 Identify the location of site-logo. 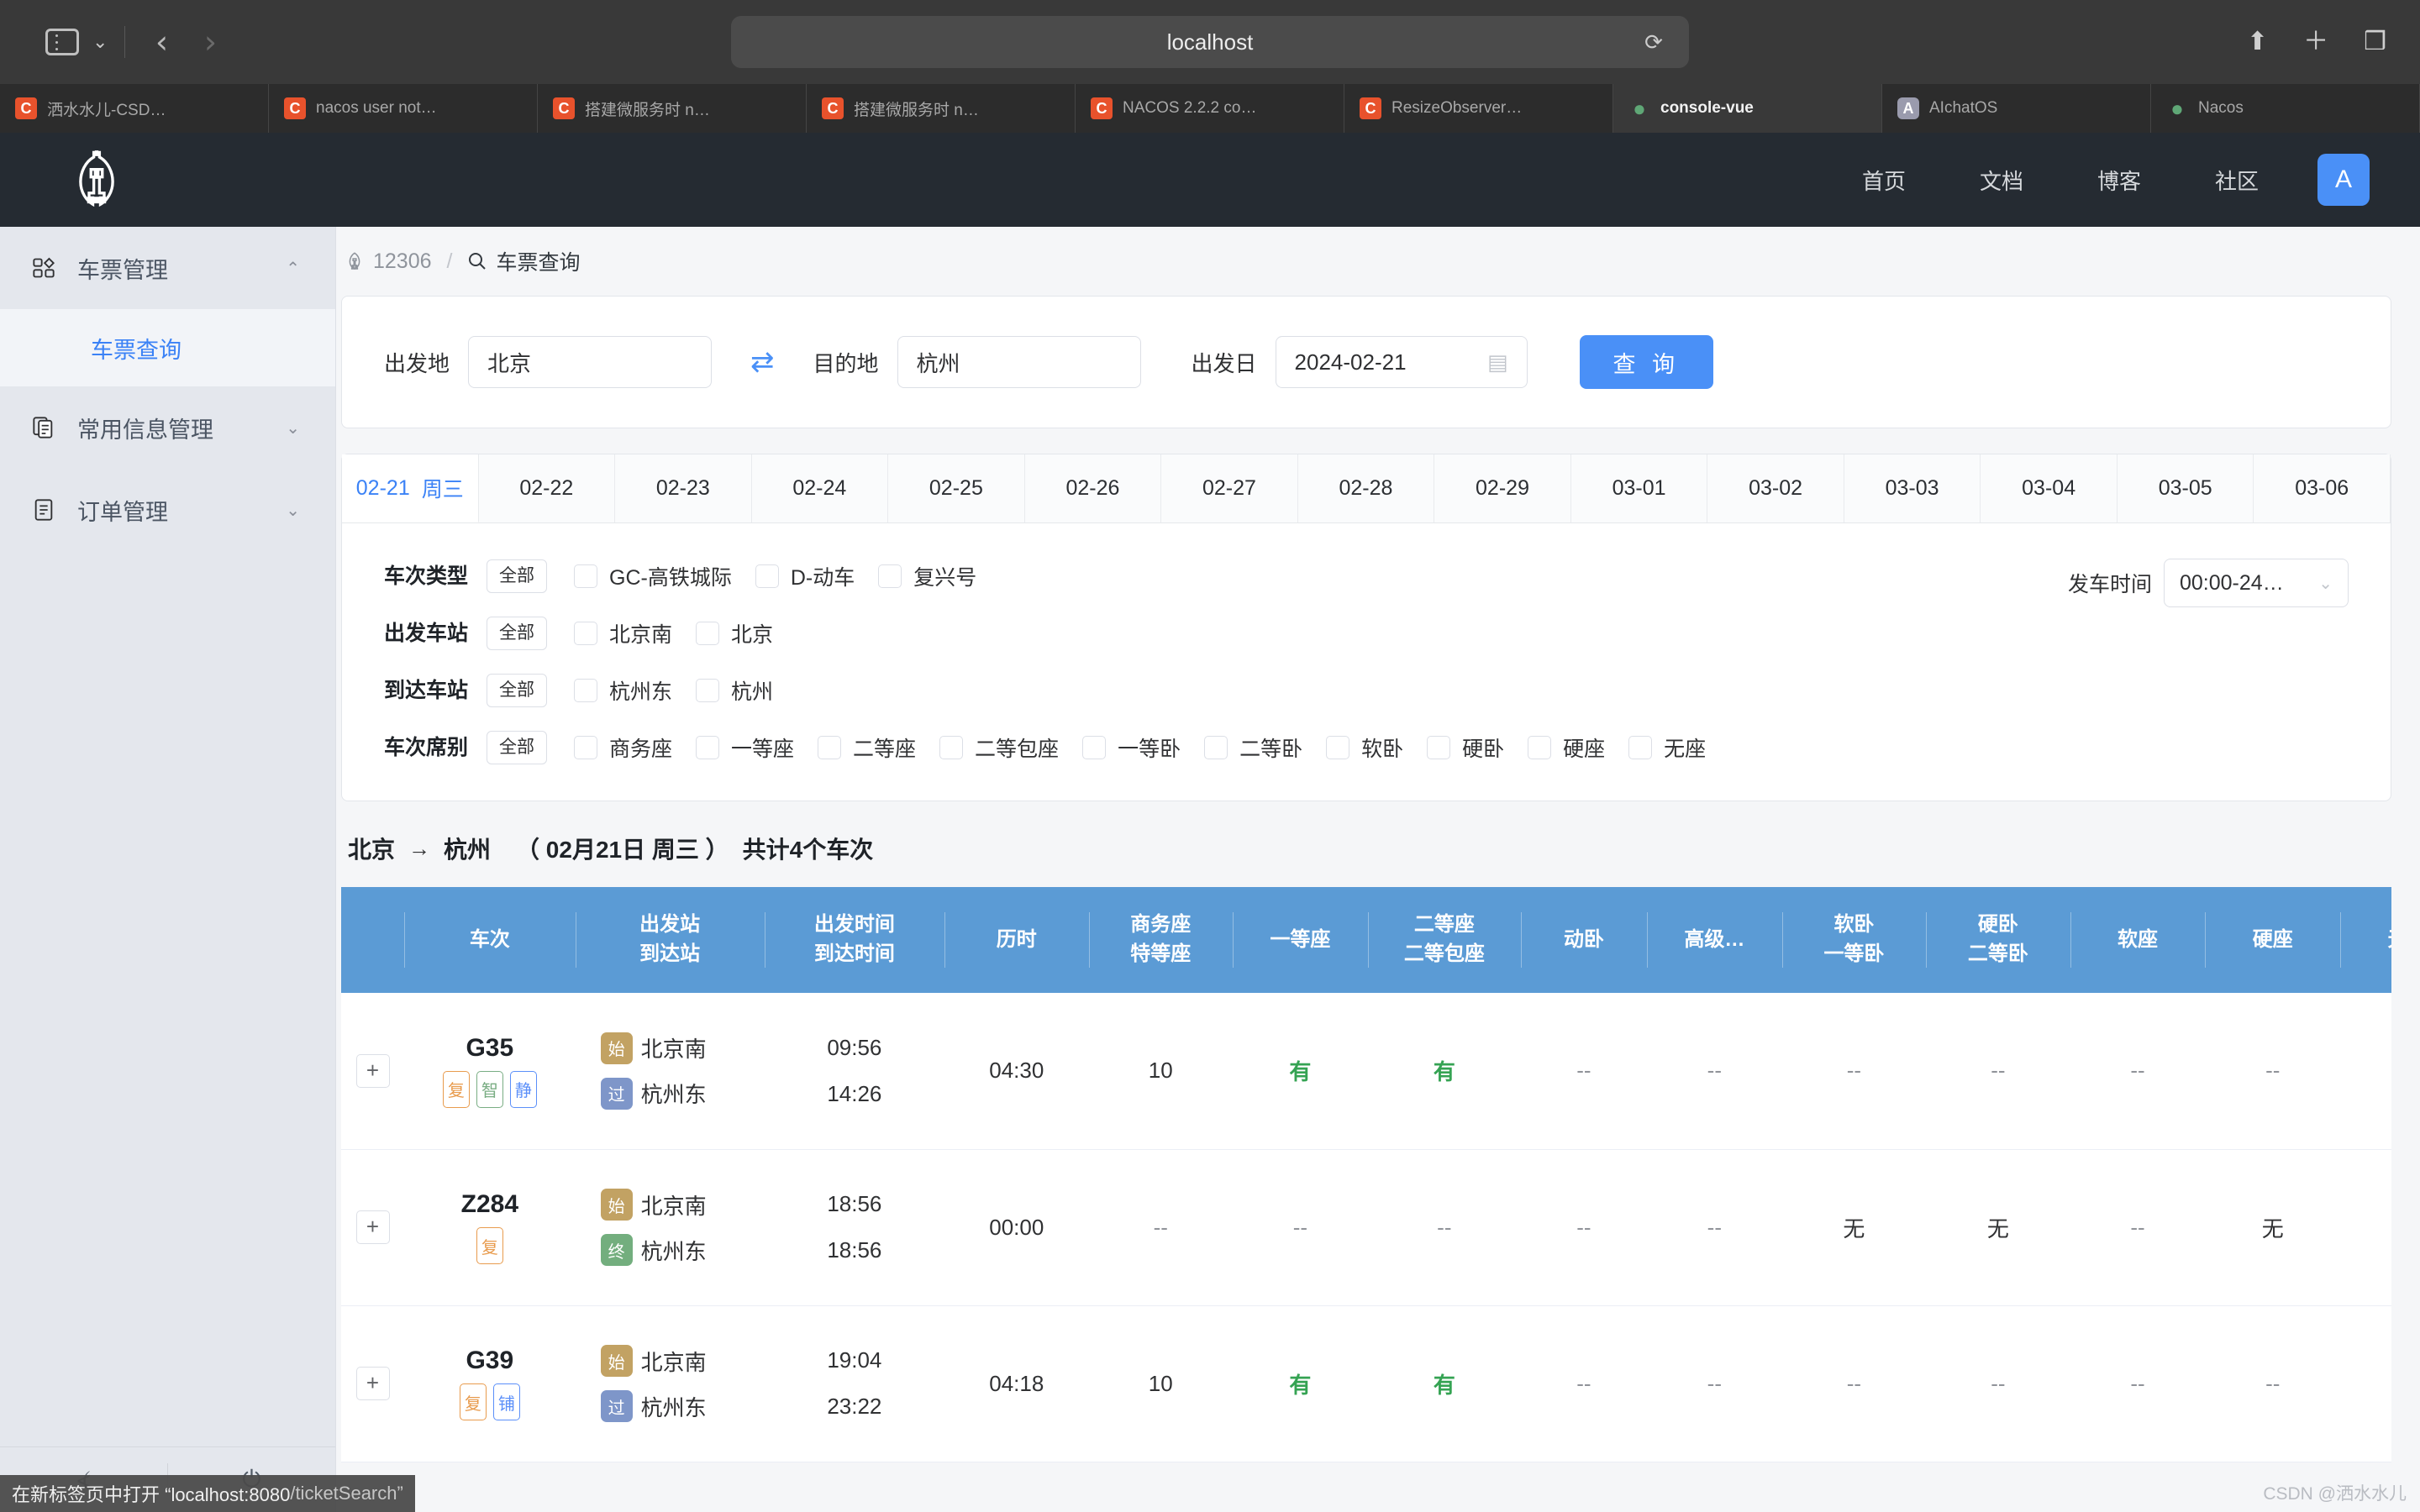
(96, 180).